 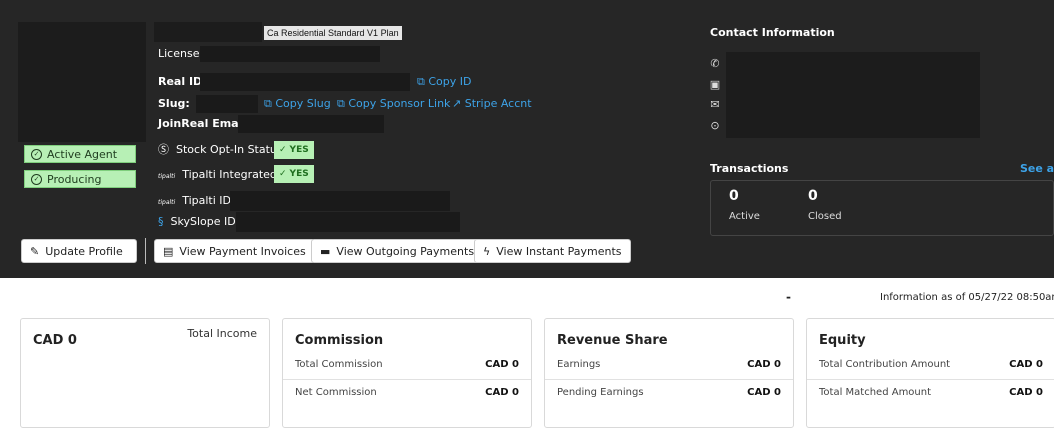 What do you see at coordinates (55, 340) in the screenshot?
I see `income-value: CAD 0` at bounding box center [55, 340].